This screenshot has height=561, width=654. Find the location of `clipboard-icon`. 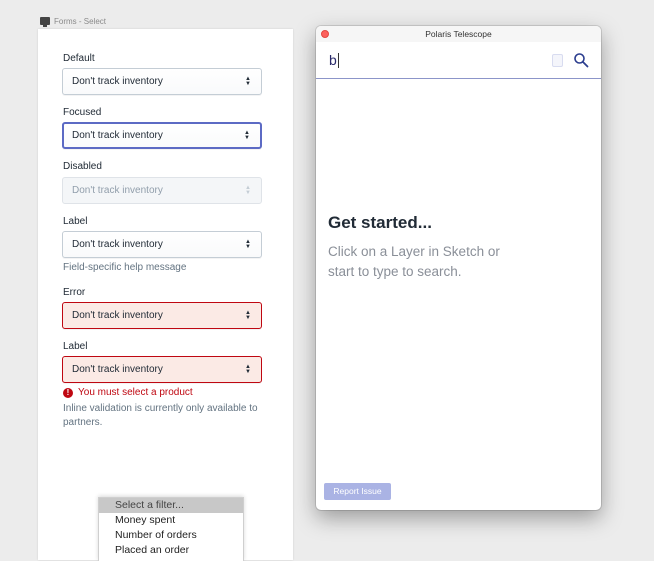

clipboard-icon is located at coordinates (557, 60).